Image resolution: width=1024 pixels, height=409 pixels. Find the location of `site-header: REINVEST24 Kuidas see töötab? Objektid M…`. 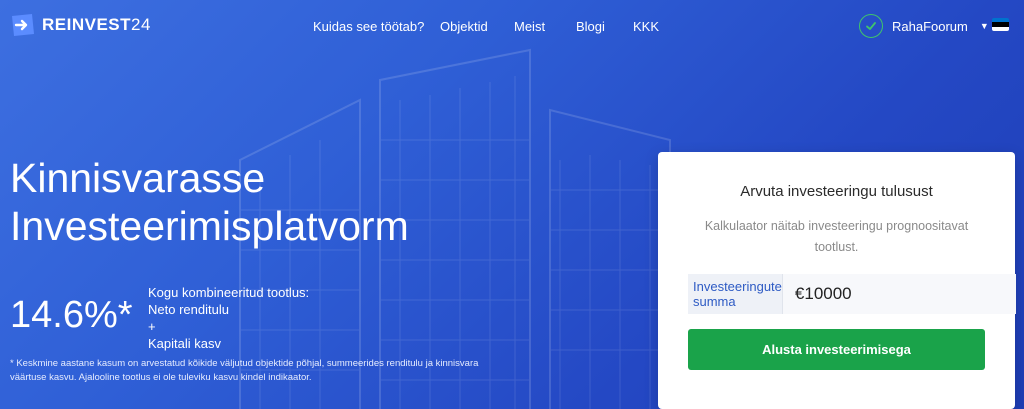

site-header: REINVEST24 Kuidas see töötab? Objektid M… is located at coordinates (512, 27).